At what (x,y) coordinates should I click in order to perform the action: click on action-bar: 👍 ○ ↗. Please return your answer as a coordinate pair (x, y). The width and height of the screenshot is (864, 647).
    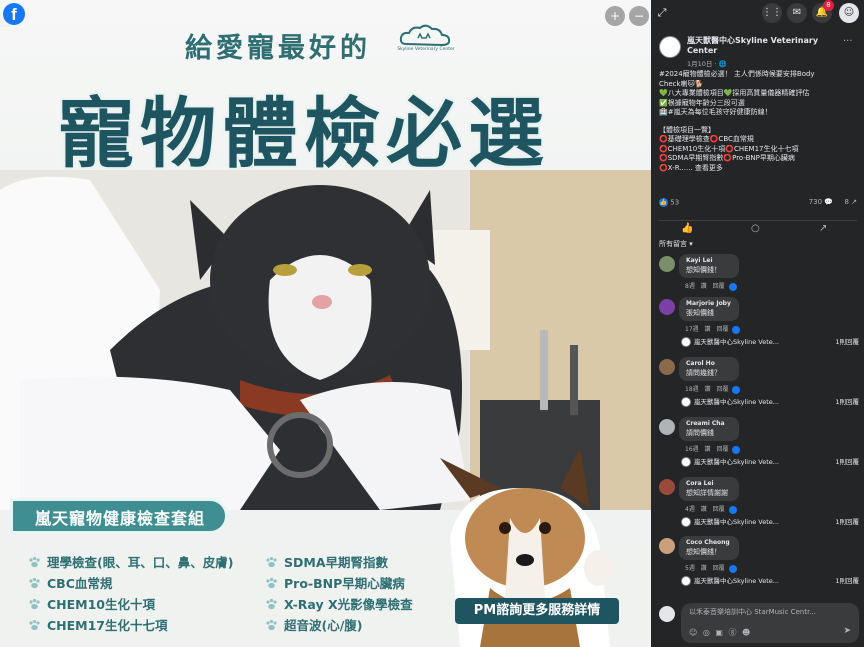
    Looking at the image, I should click on (758, 227).